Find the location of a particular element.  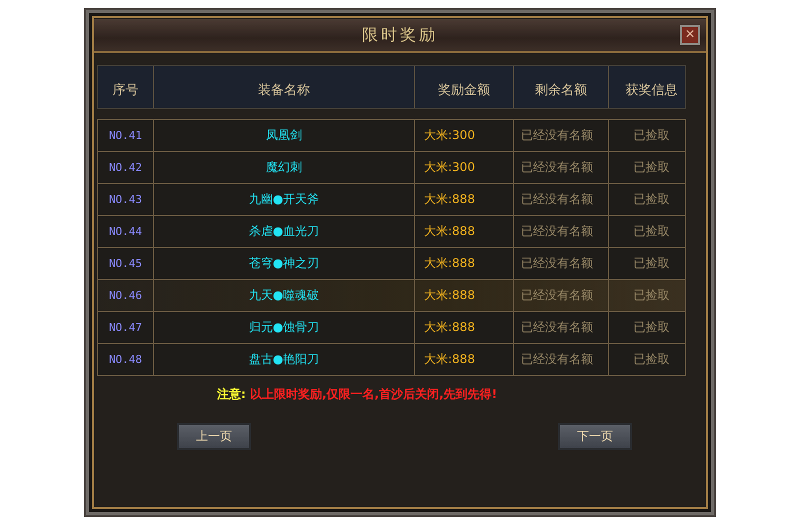

table-cell: 魔幻刺 is located at coordinates (284, 167).